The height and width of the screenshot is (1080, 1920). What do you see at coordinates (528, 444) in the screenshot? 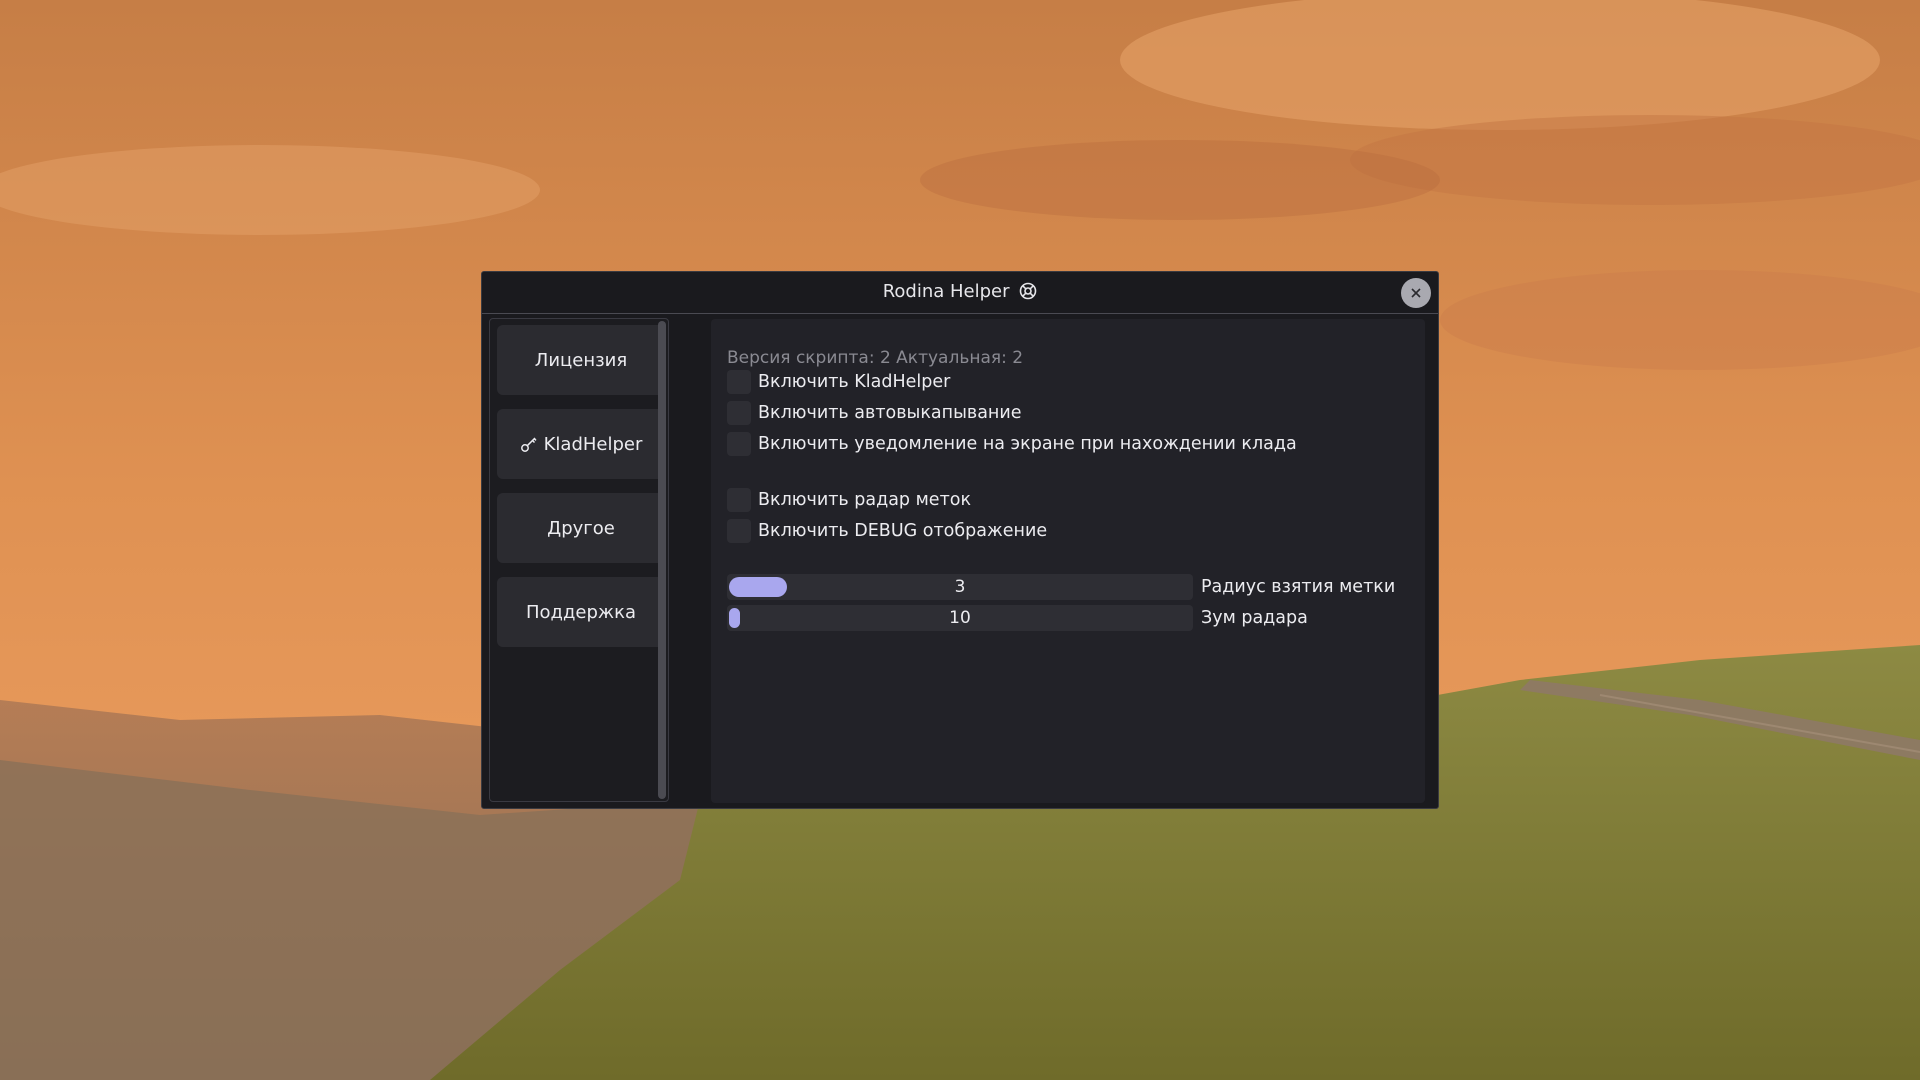
I see `key-icon` at bounding box center [528, 444].